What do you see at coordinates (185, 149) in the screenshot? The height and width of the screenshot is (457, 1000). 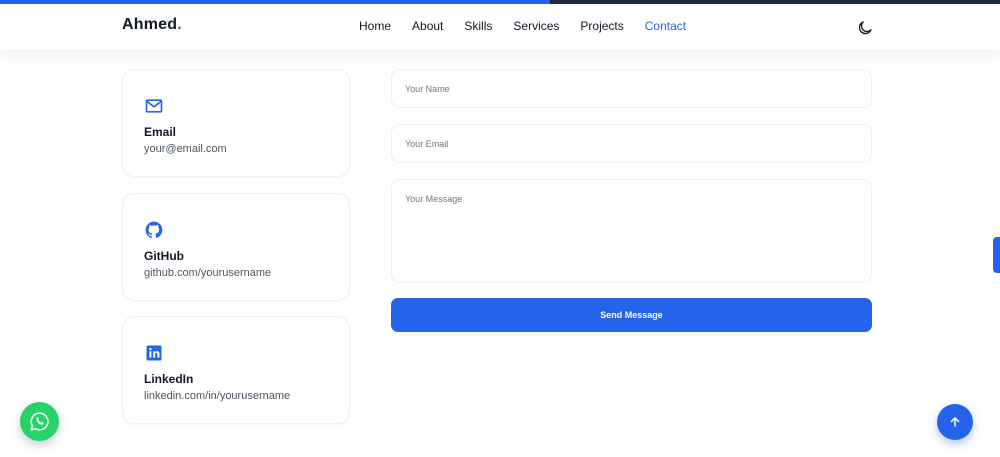 I see `contact-card-value: your@email.com` at bounding box center [185, 149].